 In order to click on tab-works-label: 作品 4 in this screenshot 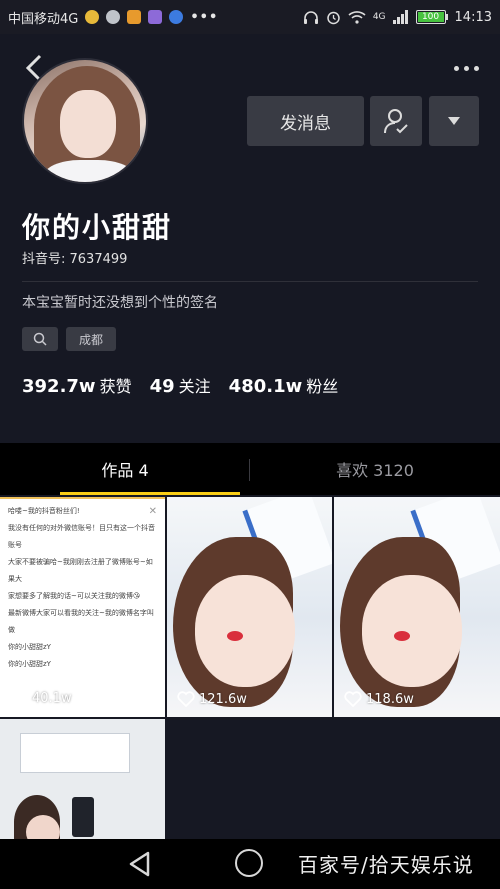, I will do `click(125, 470)`.